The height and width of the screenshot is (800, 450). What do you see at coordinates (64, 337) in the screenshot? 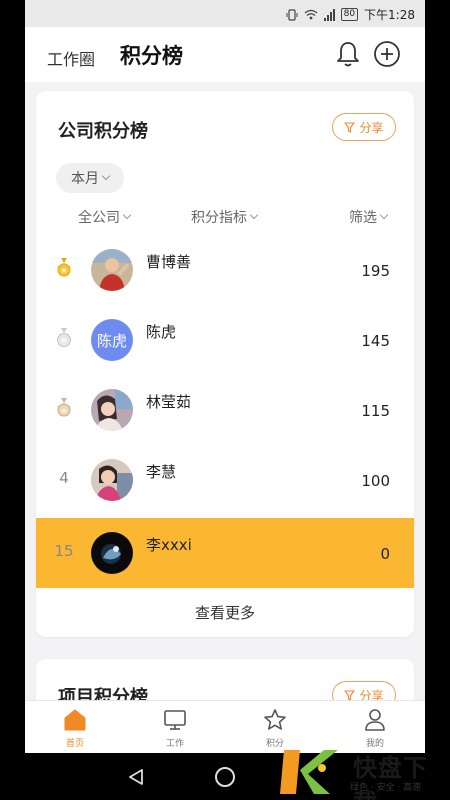
I see `silver-medal-icon` at bounding box center [64, 337].